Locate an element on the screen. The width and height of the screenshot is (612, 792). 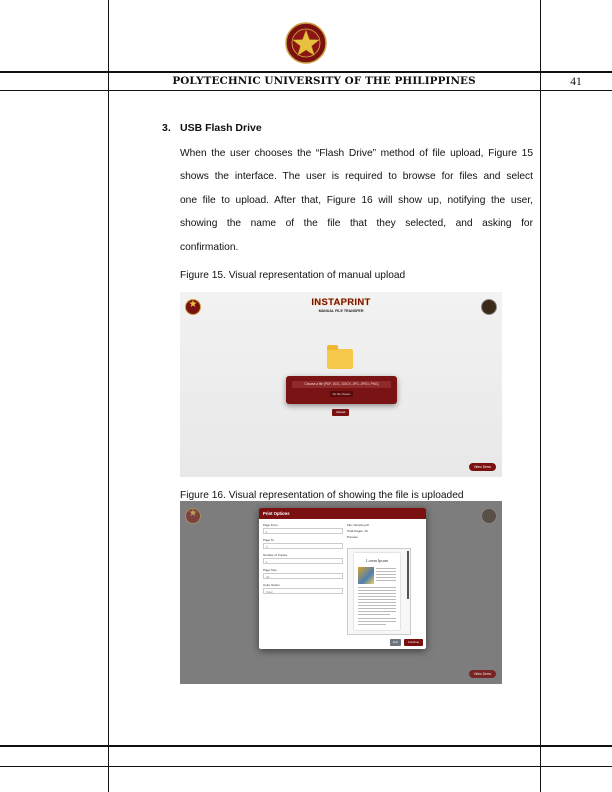
total-pages: Total Pages: 10 is located at coordinates (357, 531).